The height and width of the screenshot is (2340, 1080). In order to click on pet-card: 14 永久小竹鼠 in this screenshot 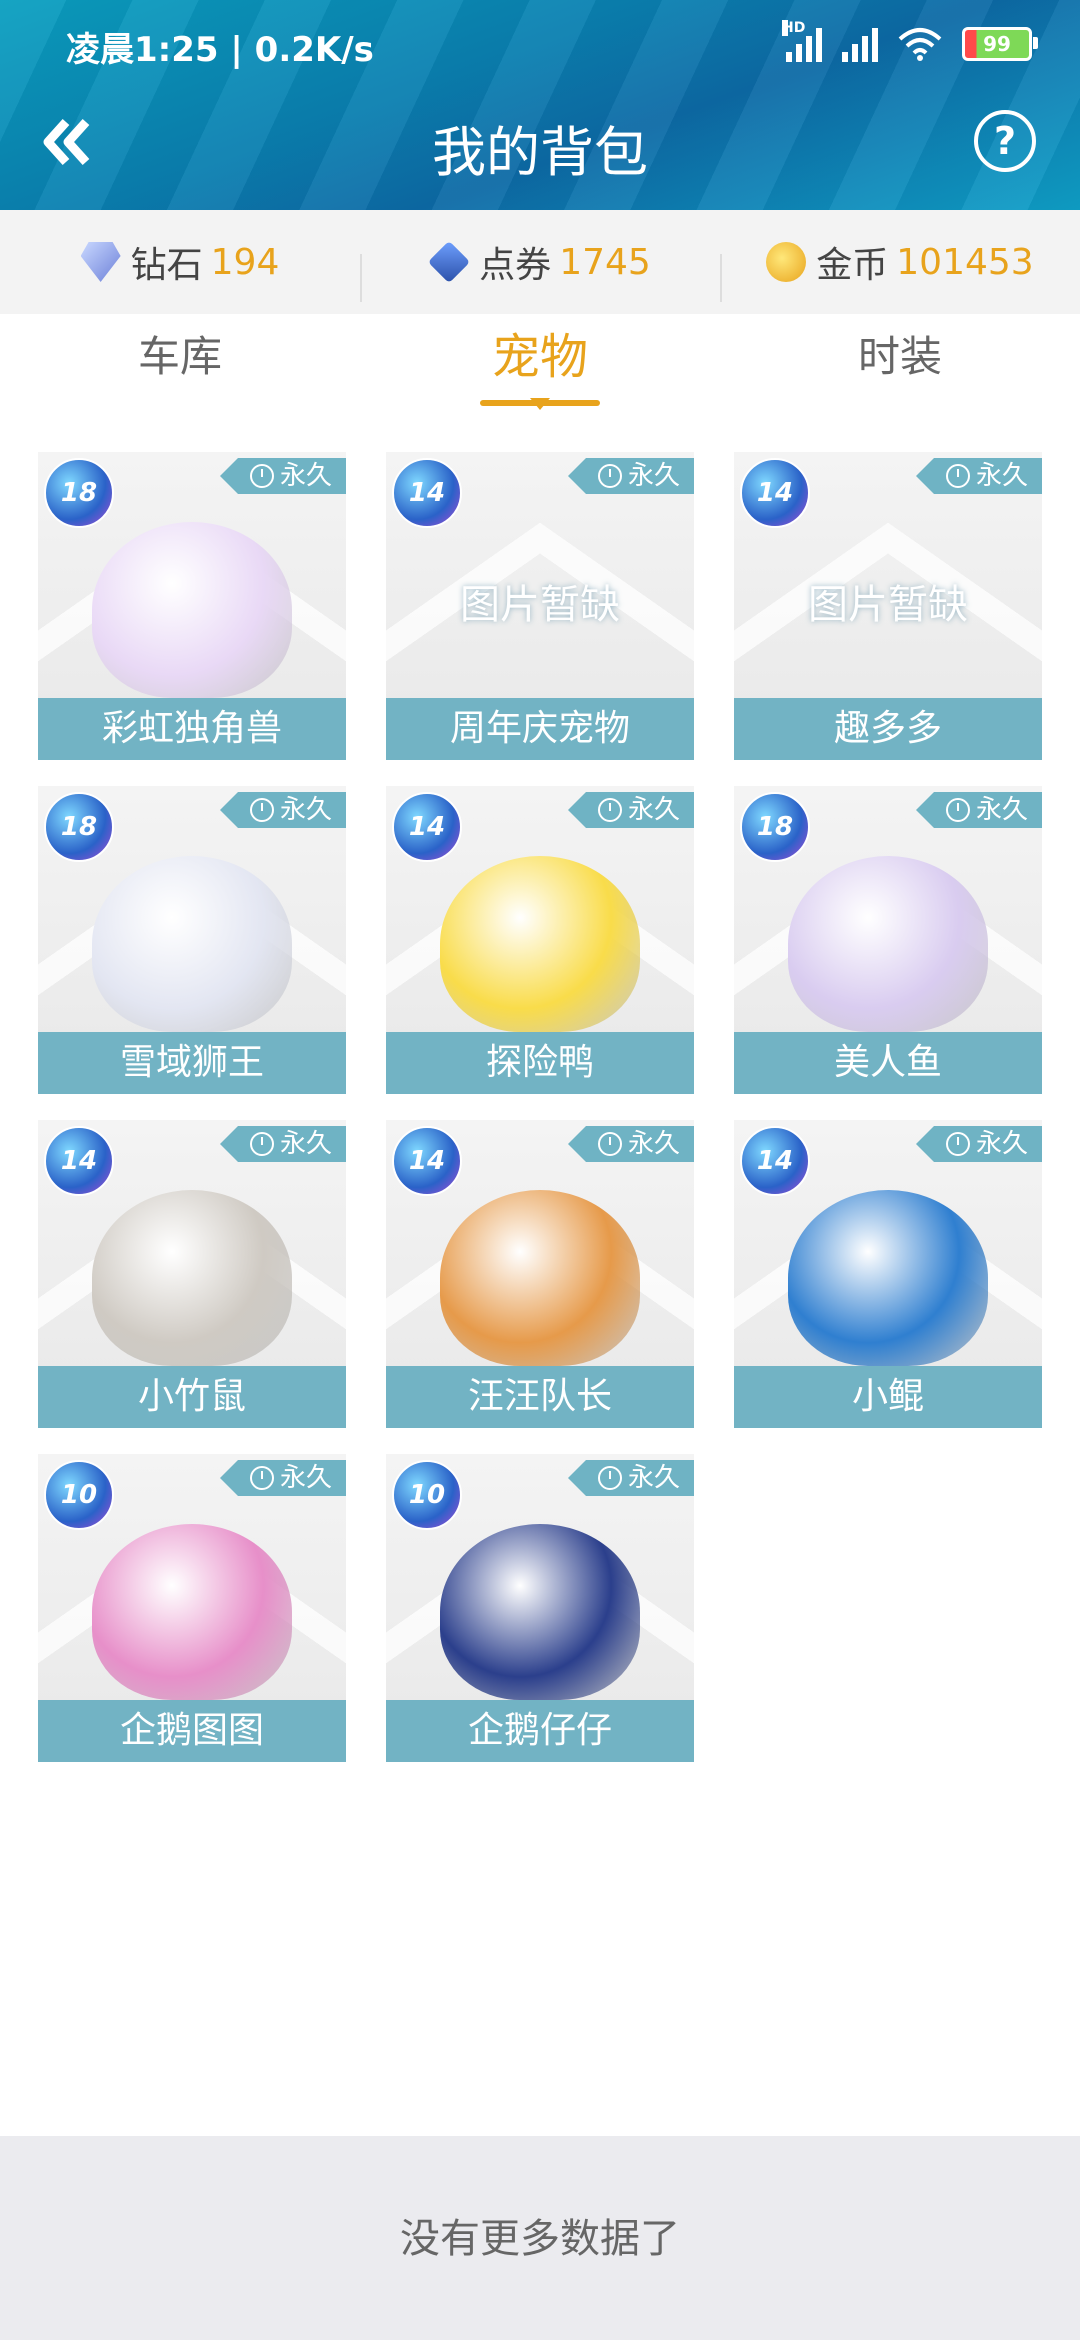, I will do `click(192, 1274)`.